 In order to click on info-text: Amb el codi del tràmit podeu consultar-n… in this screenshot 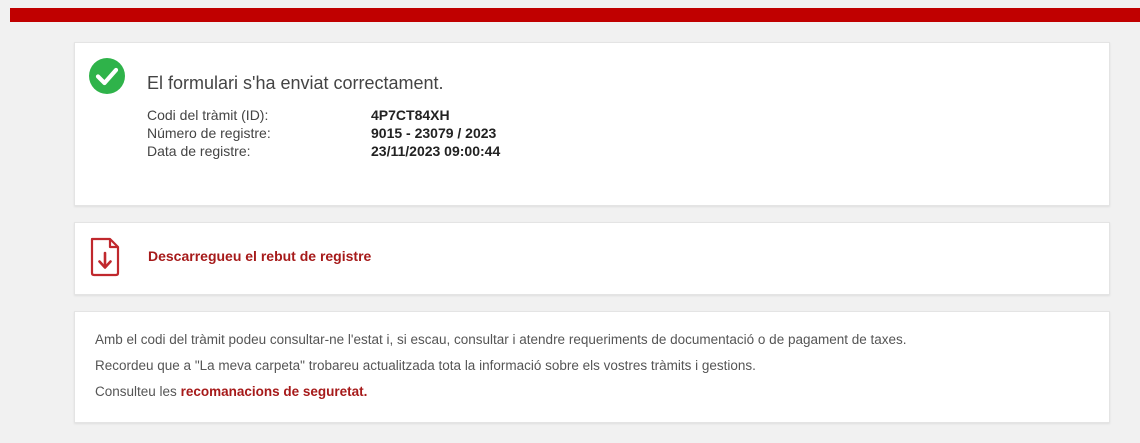, I will do `click(501, 366)`.